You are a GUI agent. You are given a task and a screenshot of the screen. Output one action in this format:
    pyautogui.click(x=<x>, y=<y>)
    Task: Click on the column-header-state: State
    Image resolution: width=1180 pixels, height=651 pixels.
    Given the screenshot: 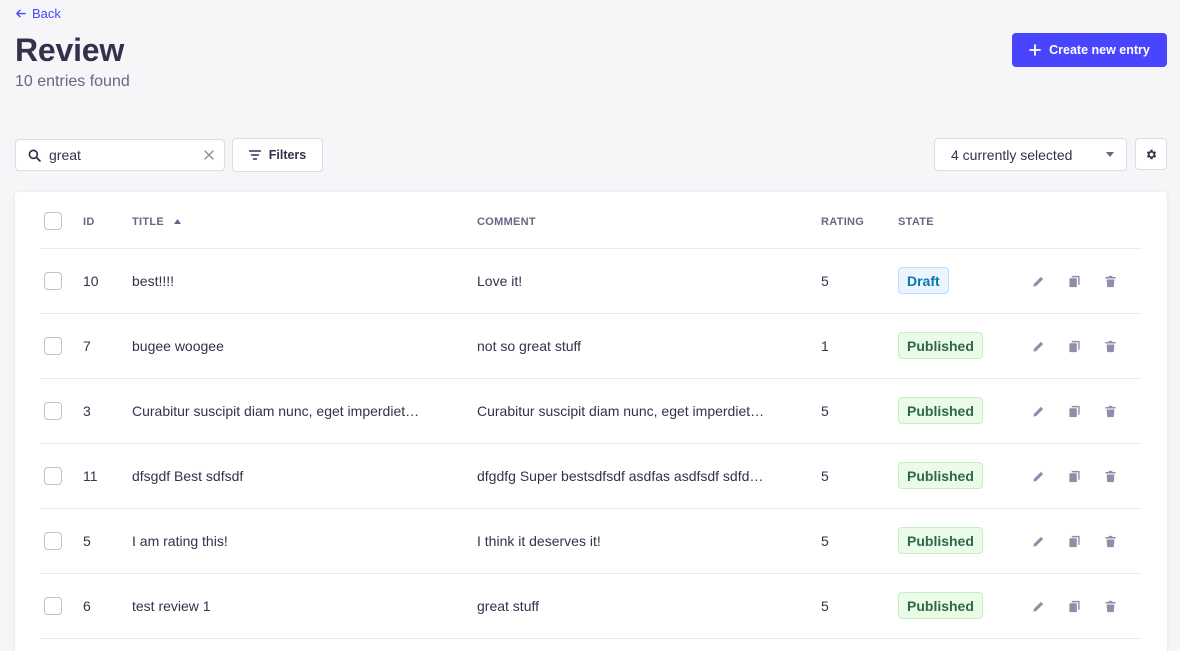 What is the action you would take?
    pyautogui.click(x=916, y=222)
    